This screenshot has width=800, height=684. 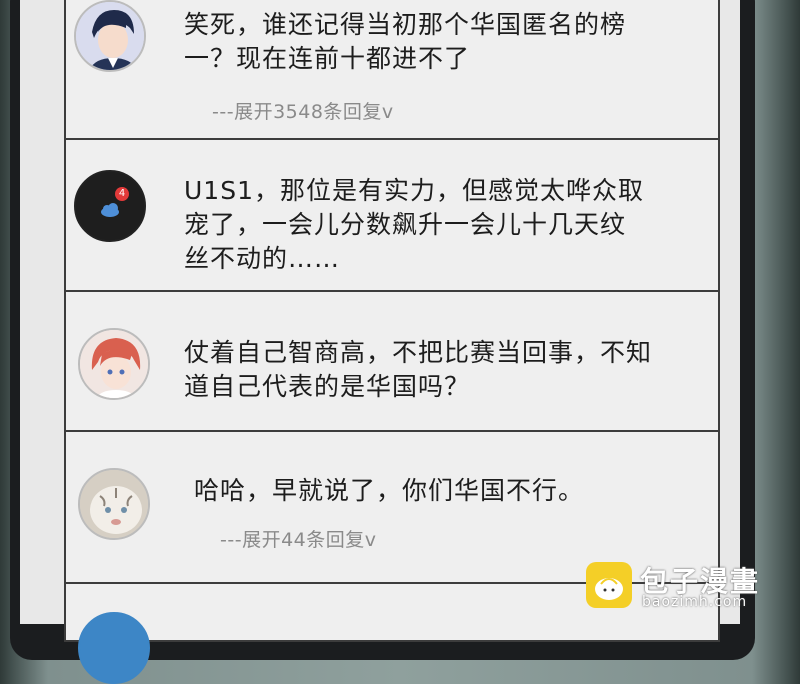 What do you see at coordinates (114, 648) in the screenshot?
I see `avatar-blue-partial` at bounding box center [114, 648].